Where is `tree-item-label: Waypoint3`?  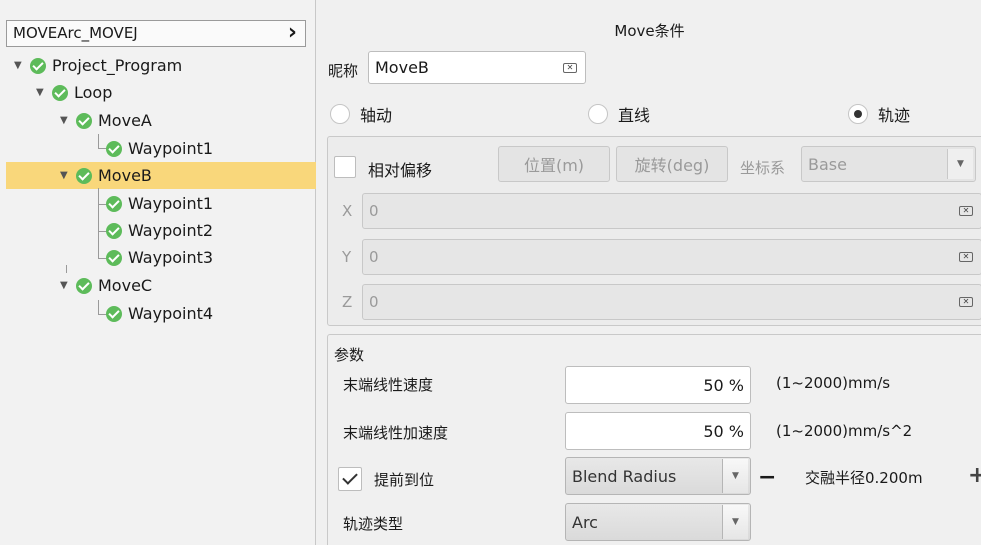
tree-item-label: Waypoint3 is located at coordinates (171, 257).